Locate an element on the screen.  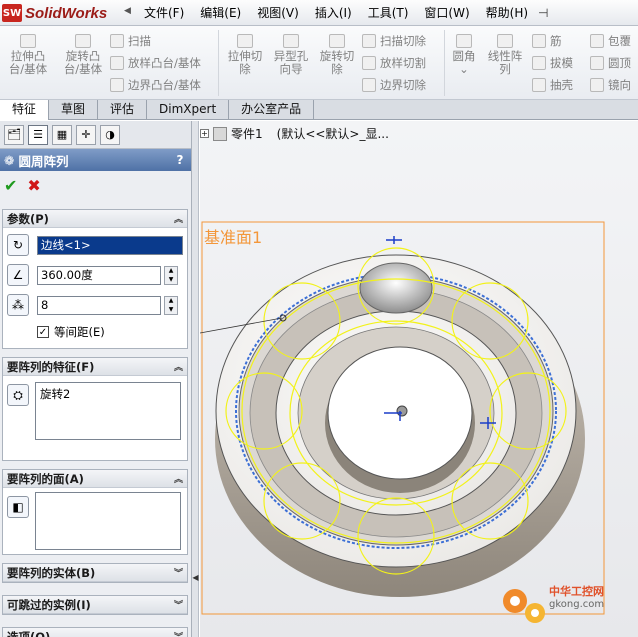
sweep-cut-button: 扫描切除 is located at coordinates (394, 41).